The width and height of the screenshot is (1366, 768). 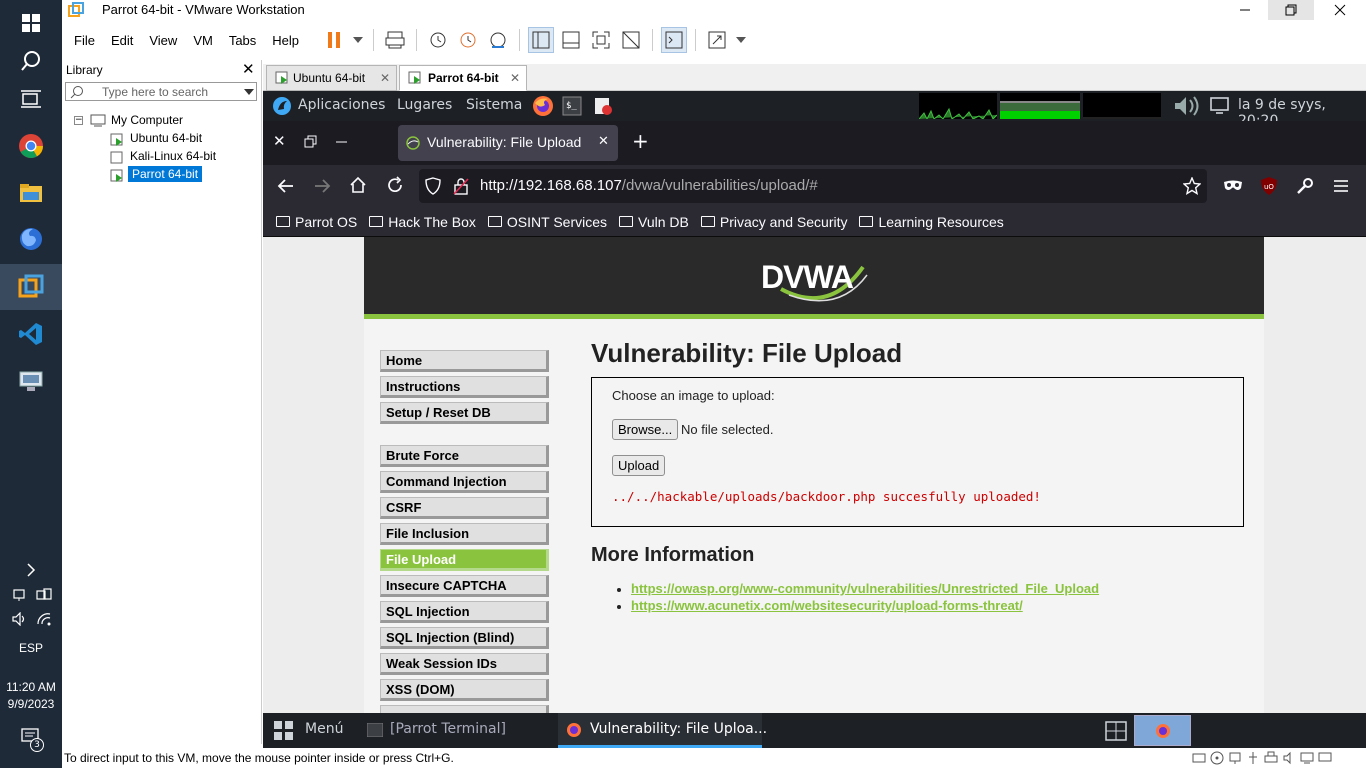 I want to click on menu-aplicaciones: Aplicaciones, so click(x=341, y=105).